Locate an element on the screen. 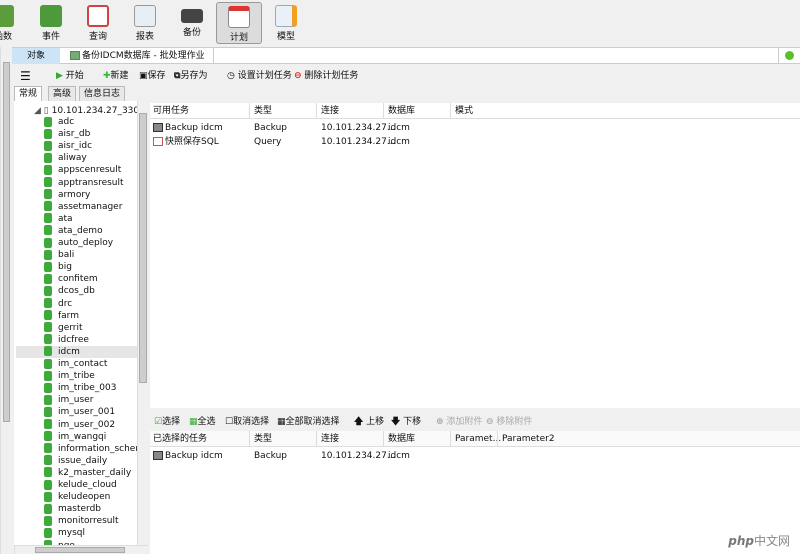 This screenshot has width=800, height=554. save-button: ▣保存 is located at coordinates (152, 76).